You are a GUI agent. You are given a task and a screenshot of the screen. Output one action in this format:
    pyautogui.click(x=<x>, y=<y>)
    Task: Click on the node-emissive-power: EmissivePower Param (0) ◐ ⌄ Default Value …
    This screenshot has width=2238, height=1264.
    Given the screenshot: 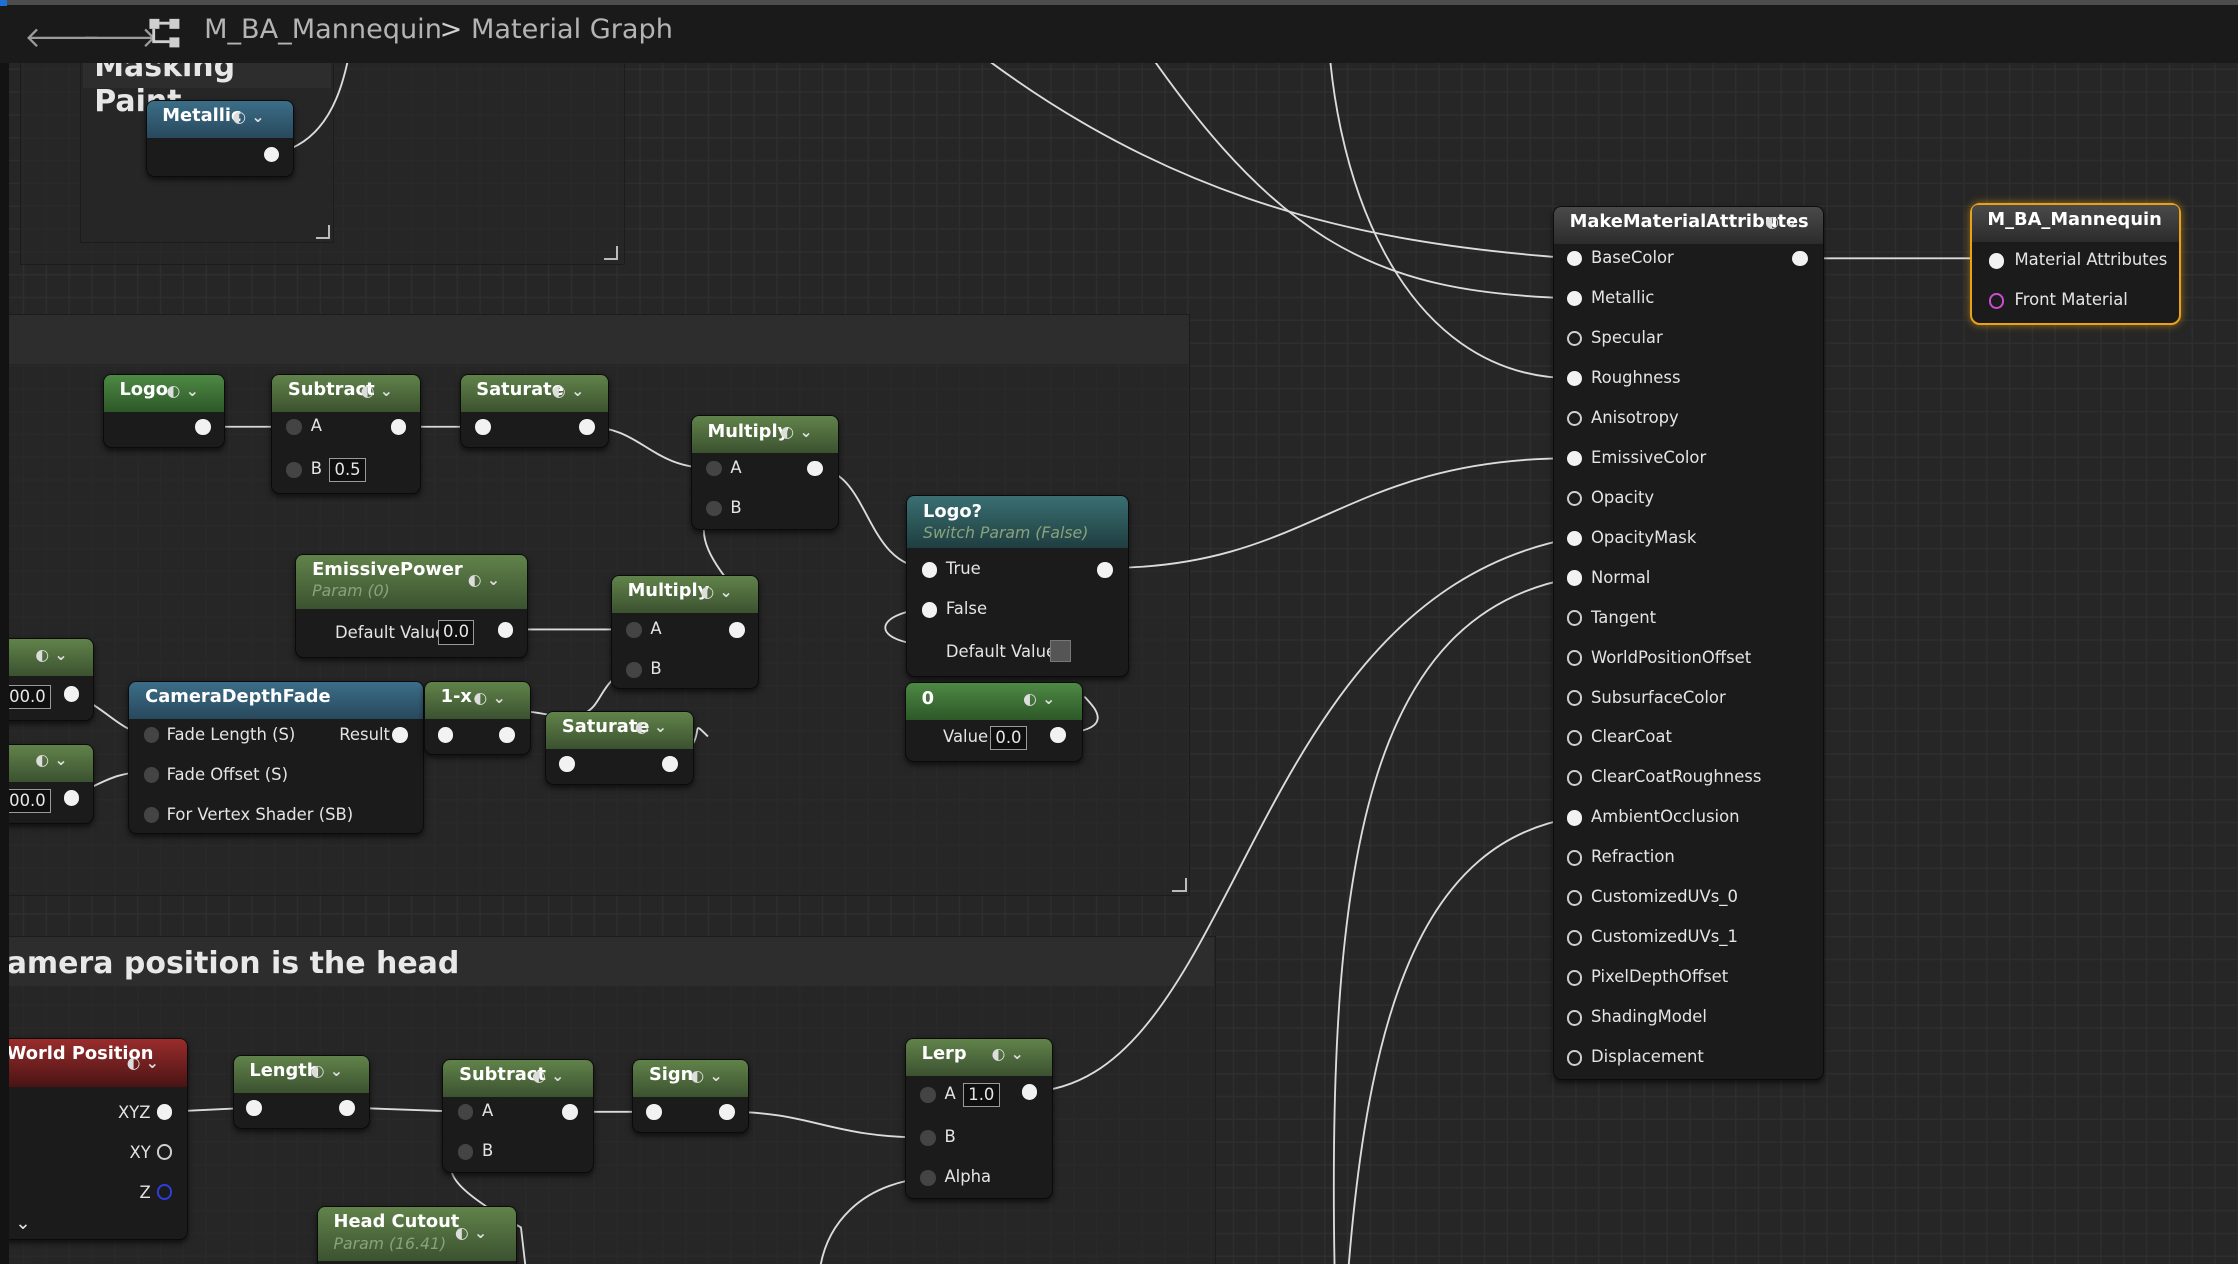 What is the action you would take?
    pyautogui.click(x=412, y=605)
    